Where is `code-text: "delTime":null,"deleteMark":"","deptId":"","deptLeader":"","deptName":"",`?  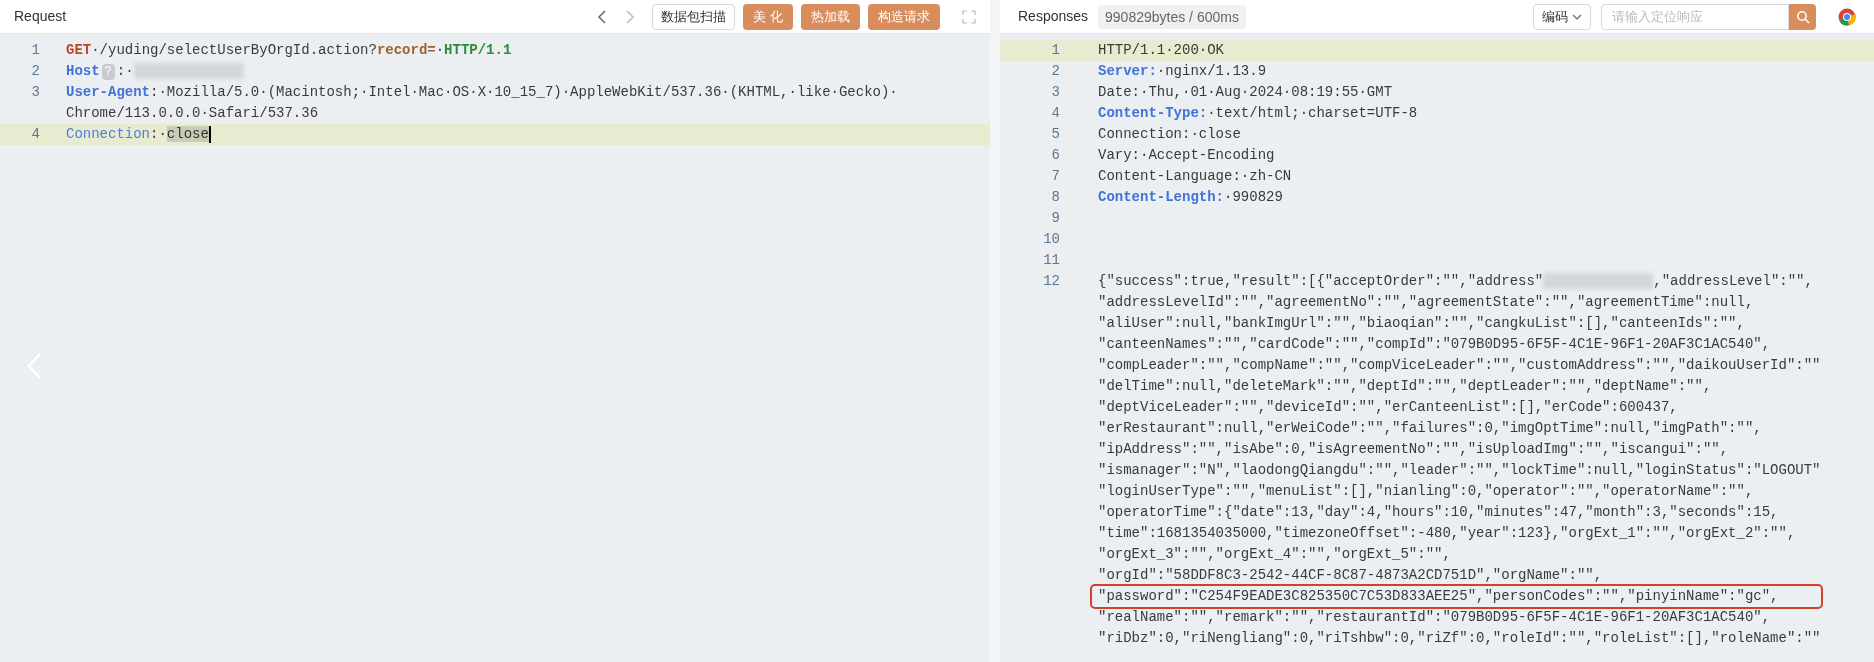
code-text: "delTime":null,"deleteMark":"","deptId":"","deptLeader":"","deptName":"", is located at coordinates (1405, 386).